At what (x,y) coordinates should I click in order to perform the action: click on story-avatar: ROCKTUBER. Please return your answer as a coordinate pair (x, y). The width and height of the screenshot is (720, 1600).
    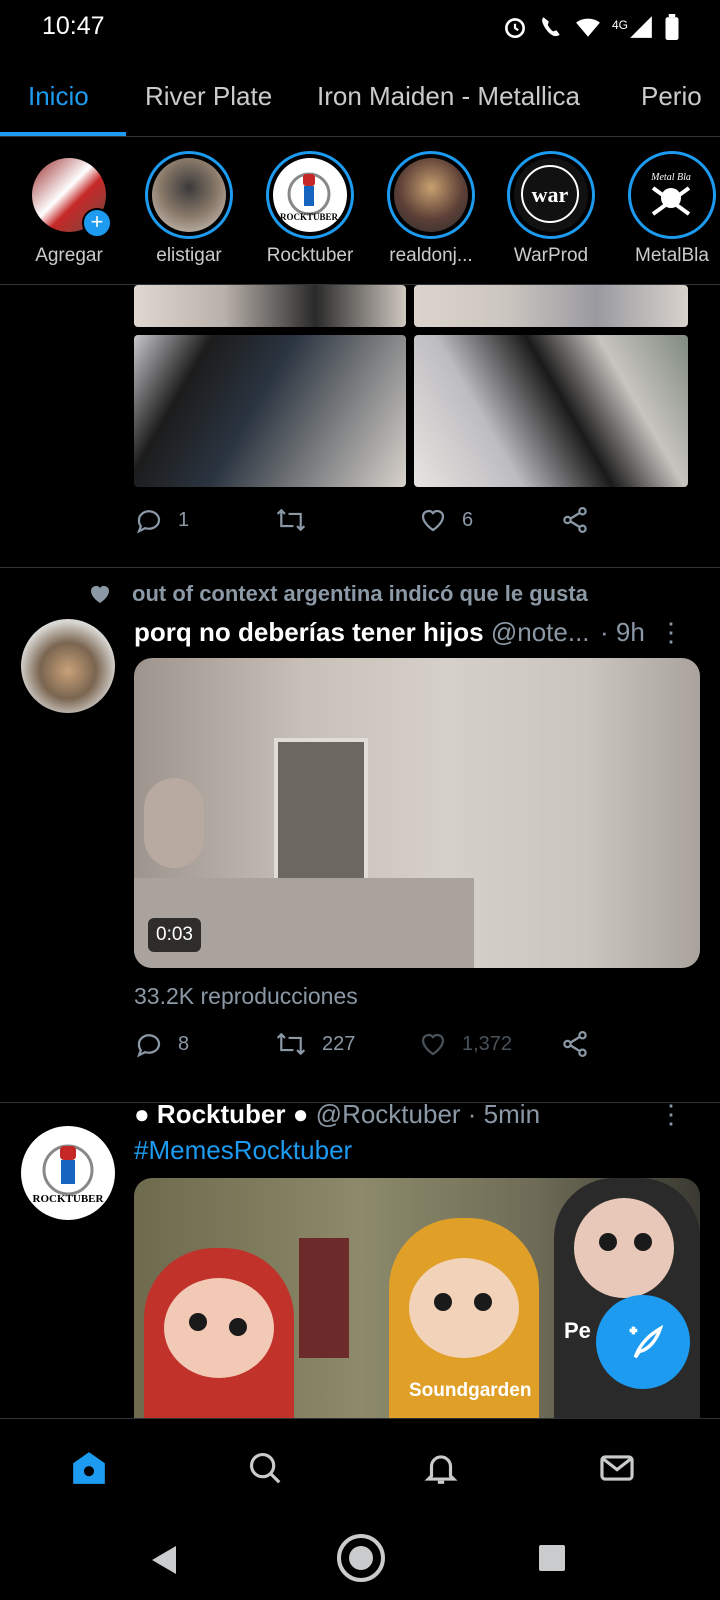
    Looking at the image, I should click on (310, 195).